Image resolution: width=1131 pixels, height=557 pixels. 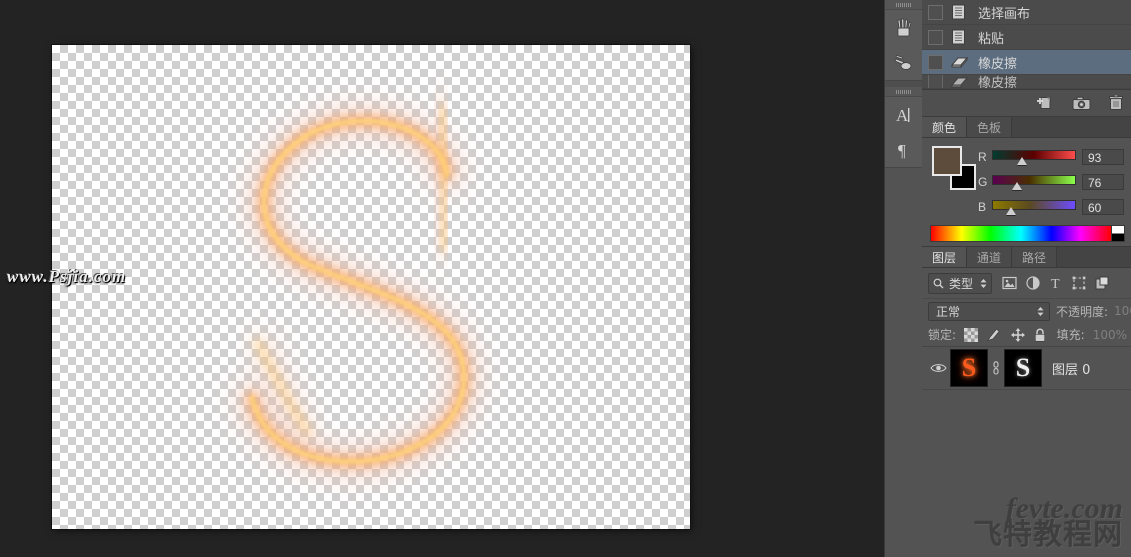 What do you see at coordinates (904, 5) in the screenshot?
I see `panel-grip` at bounding box center [904, 5].